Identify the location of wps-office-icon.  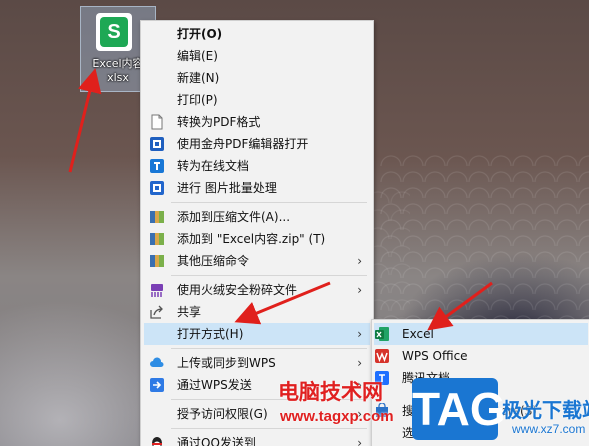
(382, 356).